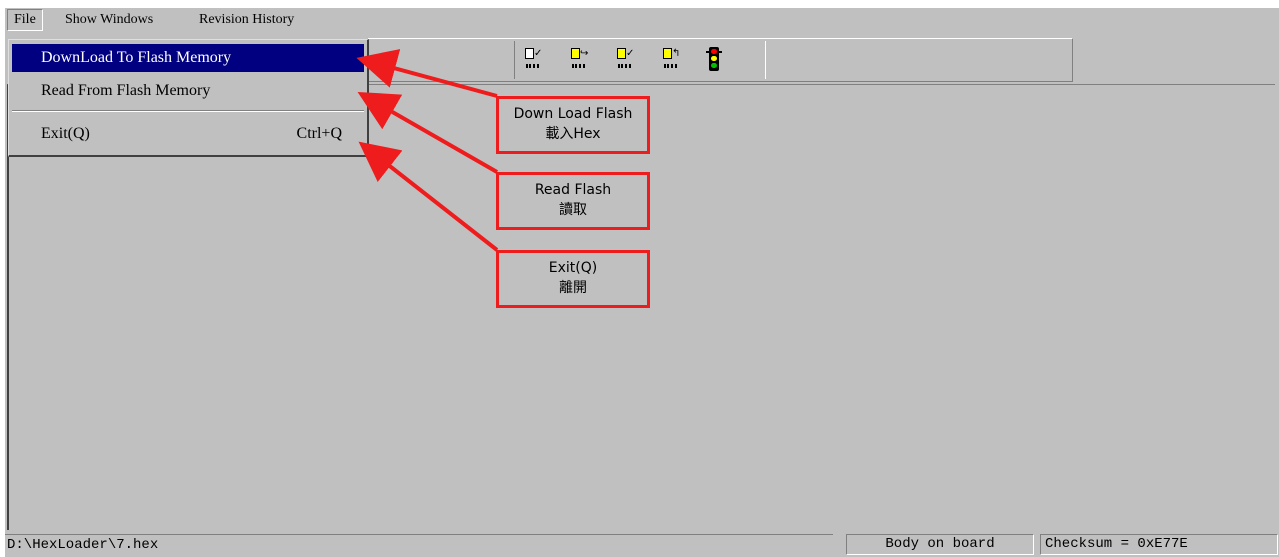  Describe the element at coordinates (573, 190) in the screenshot. I see `callout-title: Read Flash` at that location.